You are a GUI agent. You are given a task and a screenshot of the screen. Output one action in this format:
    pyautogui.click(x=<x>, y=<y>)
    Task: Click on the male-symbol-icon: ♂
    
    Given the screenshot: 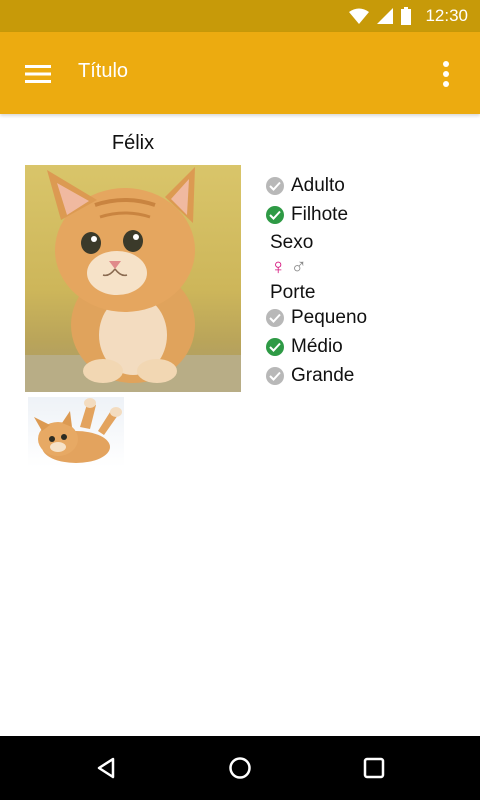 What is the action you would take?
    pyautogui.click(x=299, y=267)
    